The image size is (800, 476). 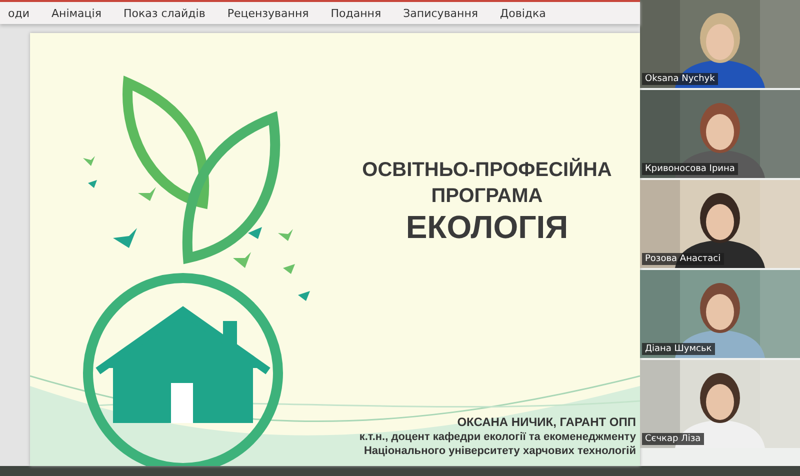 I want to click on author-position: к.т.н., доцент кафедри екології та екоменеджменту, so click(x=497, y=437).